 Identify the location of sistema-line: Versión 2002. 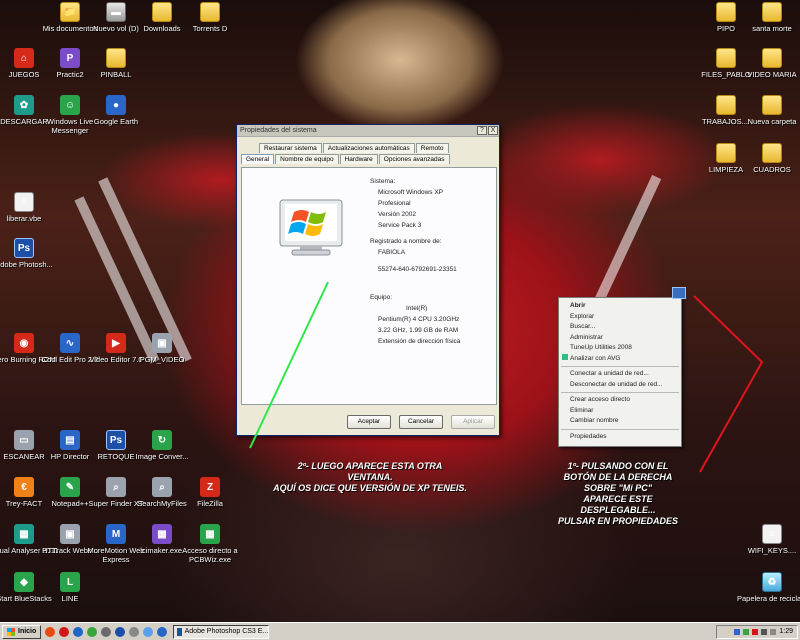
(397, 214).